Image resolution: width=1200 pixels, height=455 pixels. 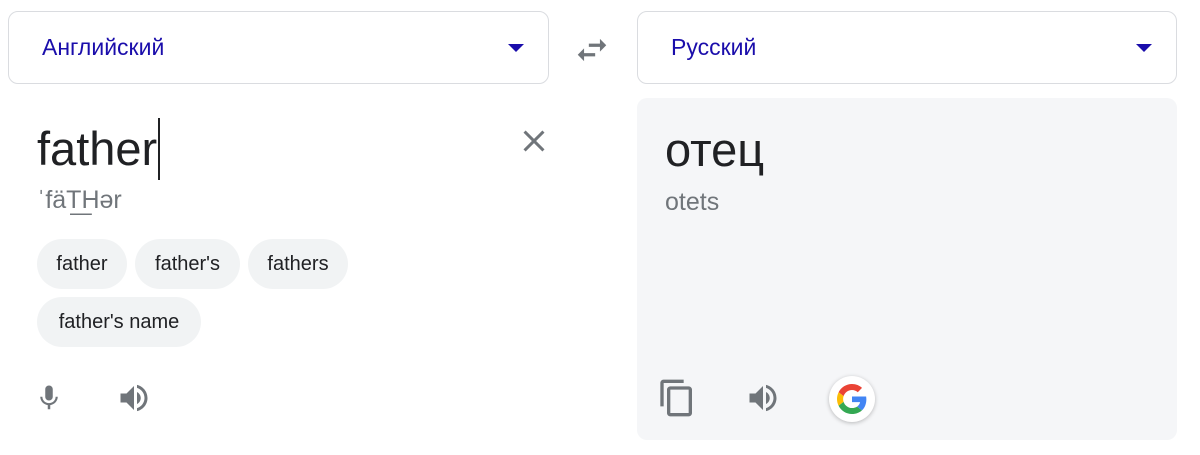 I want to click on close-icon, so click(x=534, y=141).